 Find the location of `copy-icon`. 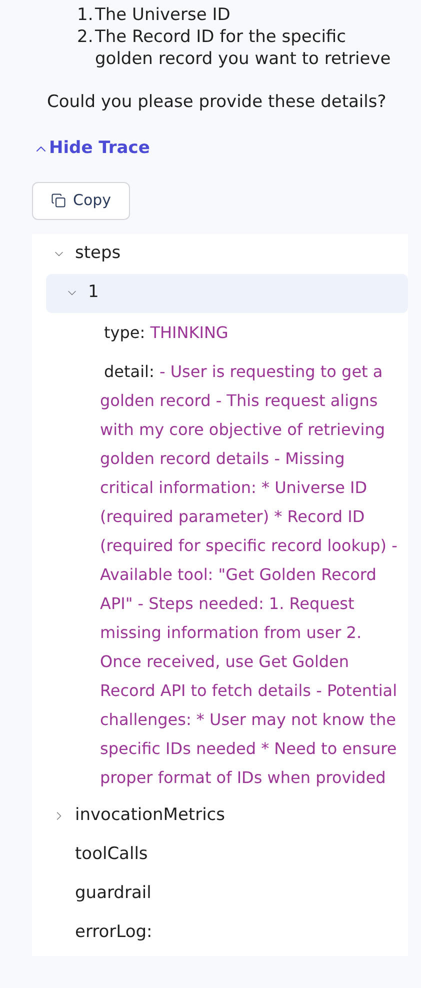

copy-icon is located at coordinates (58, 200).